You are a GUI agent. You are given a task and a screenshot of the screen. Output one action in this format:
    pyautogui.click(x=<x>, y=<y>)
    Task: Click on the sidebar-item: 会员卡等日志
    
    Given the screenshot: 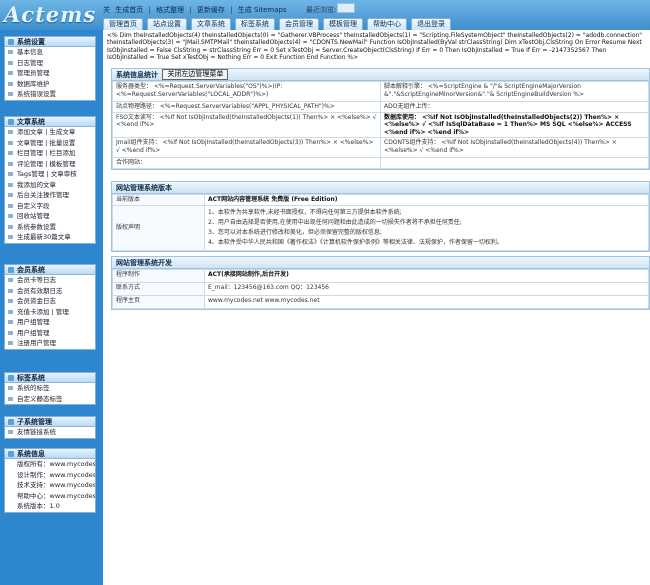 What is the action you would take?
    pyautogui.click(x=50, y=280)
    